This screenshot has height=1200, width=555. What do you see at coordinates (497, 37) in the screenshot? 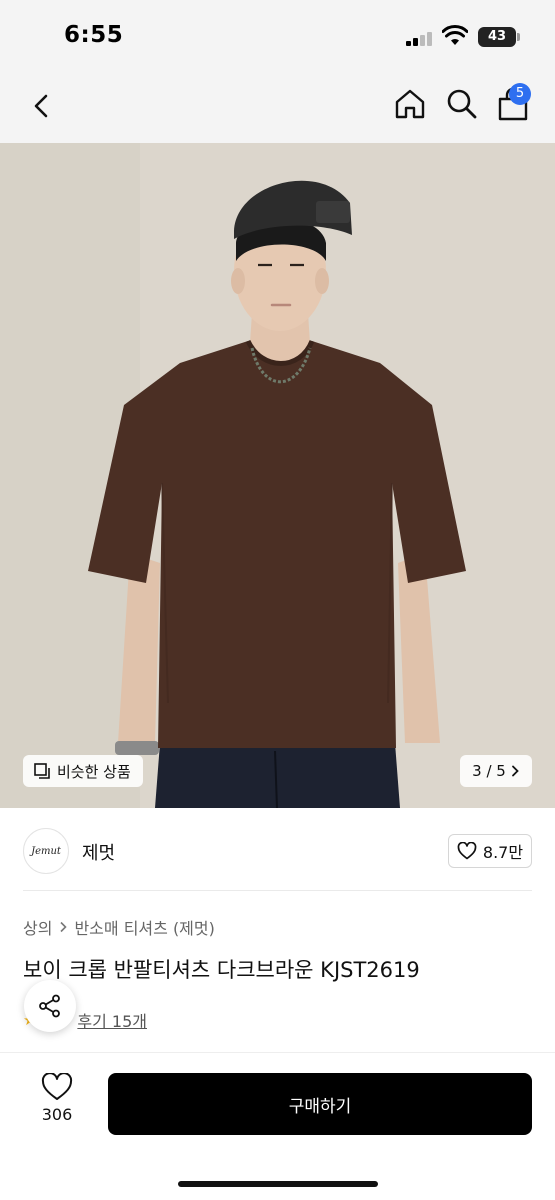
I see `battery-icon: 43` at bounding box center [497, 37].